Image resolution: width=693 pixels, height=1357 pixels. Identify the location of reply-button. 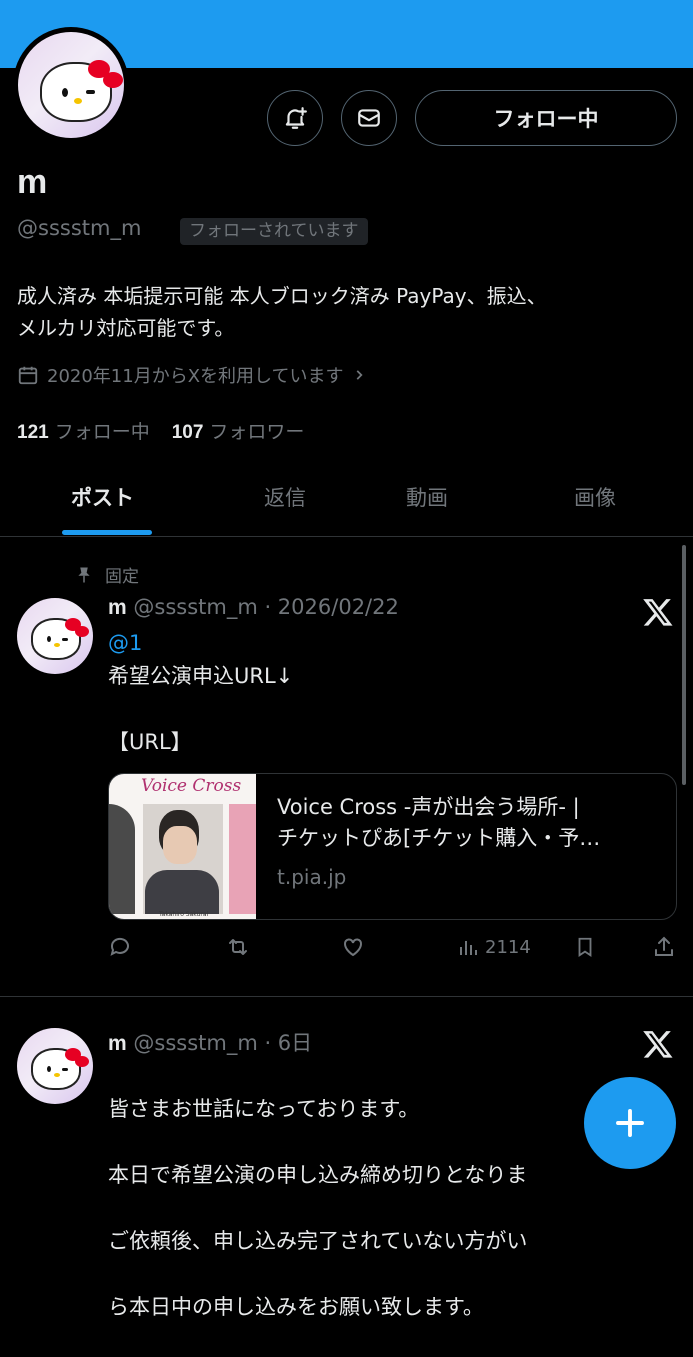
(120, 947).